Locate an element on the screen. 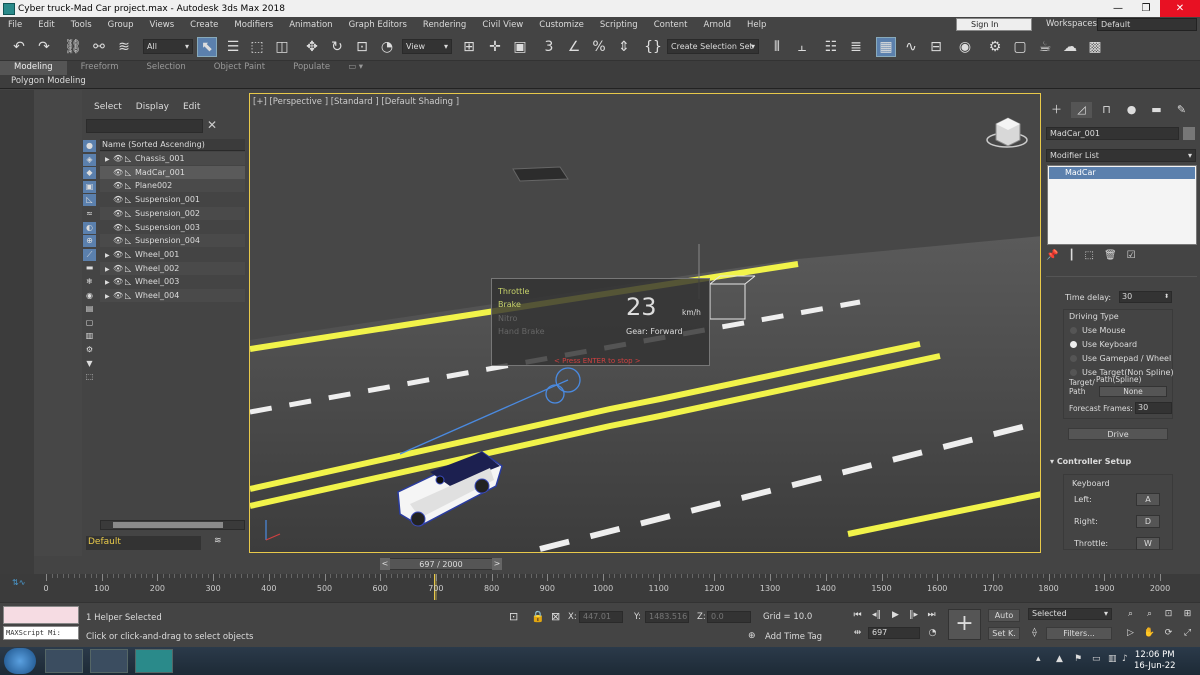 The width and height of the screenshot is (1200, 675). zoom-extents-all-icon: ⊞ is located at coordinates (1187, 614).